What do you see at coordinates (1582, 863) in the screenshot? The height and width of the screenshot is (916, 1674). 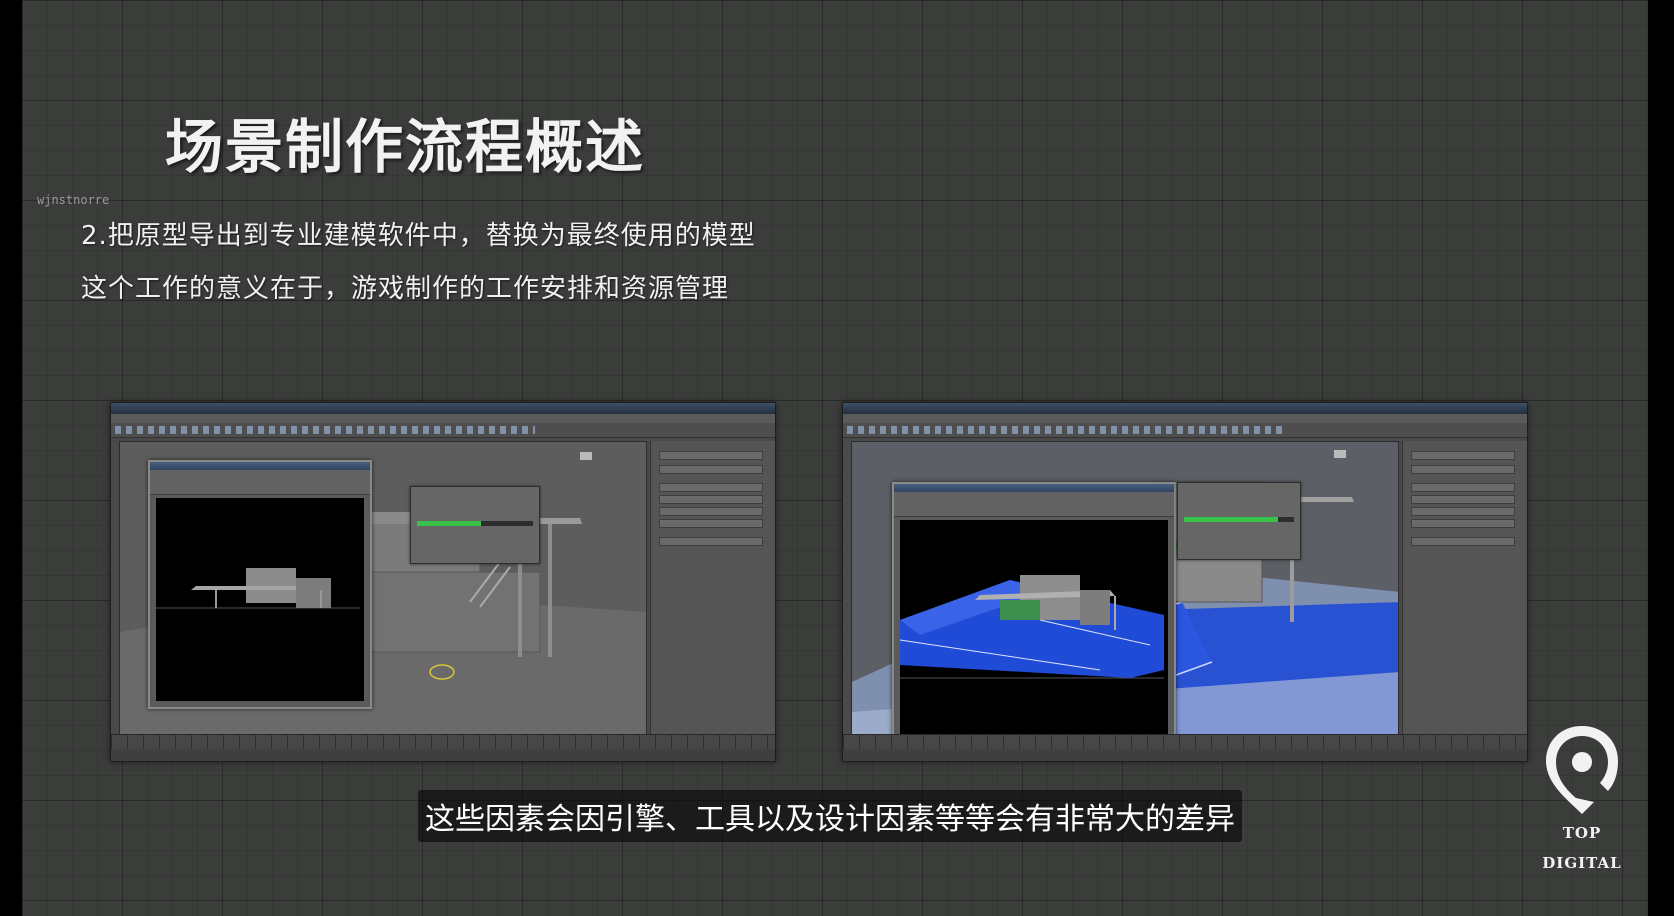 I see `logo-text-digital: DIGITAL` at bounding box center [1582, 863].